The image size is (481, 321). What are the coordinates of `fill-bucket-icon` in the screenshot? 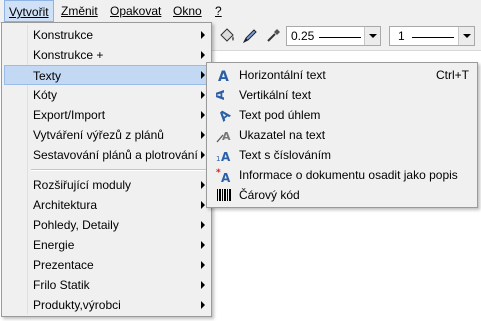 It's located at (227, 36).